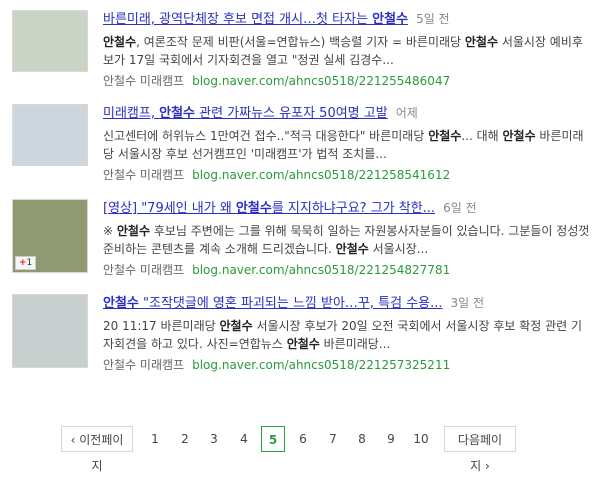  Describe the element at coordinates (244, 439) in the screenshot. I see `page-link: 4` at that location.